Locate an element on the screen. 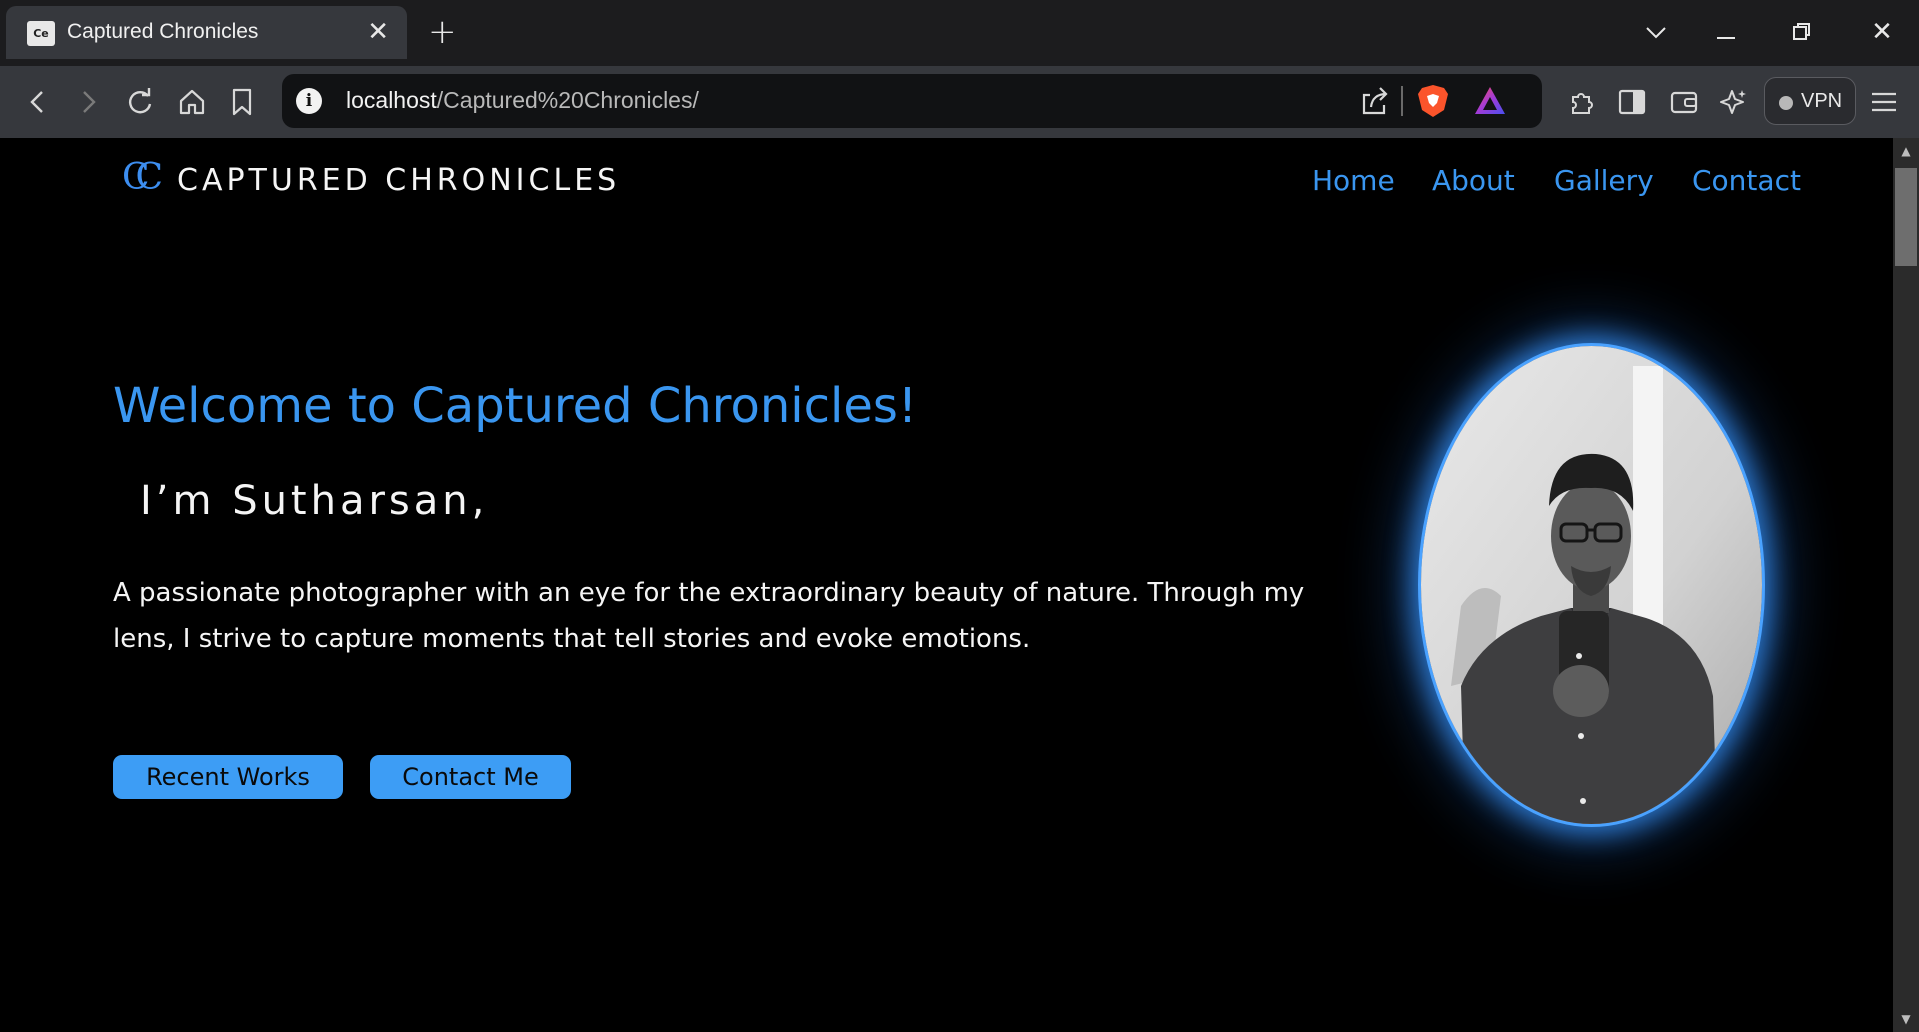 The width and height of the screenshot is (1919, 1032). tab-close-icon: ✕ is located at coordinates (378, 32).